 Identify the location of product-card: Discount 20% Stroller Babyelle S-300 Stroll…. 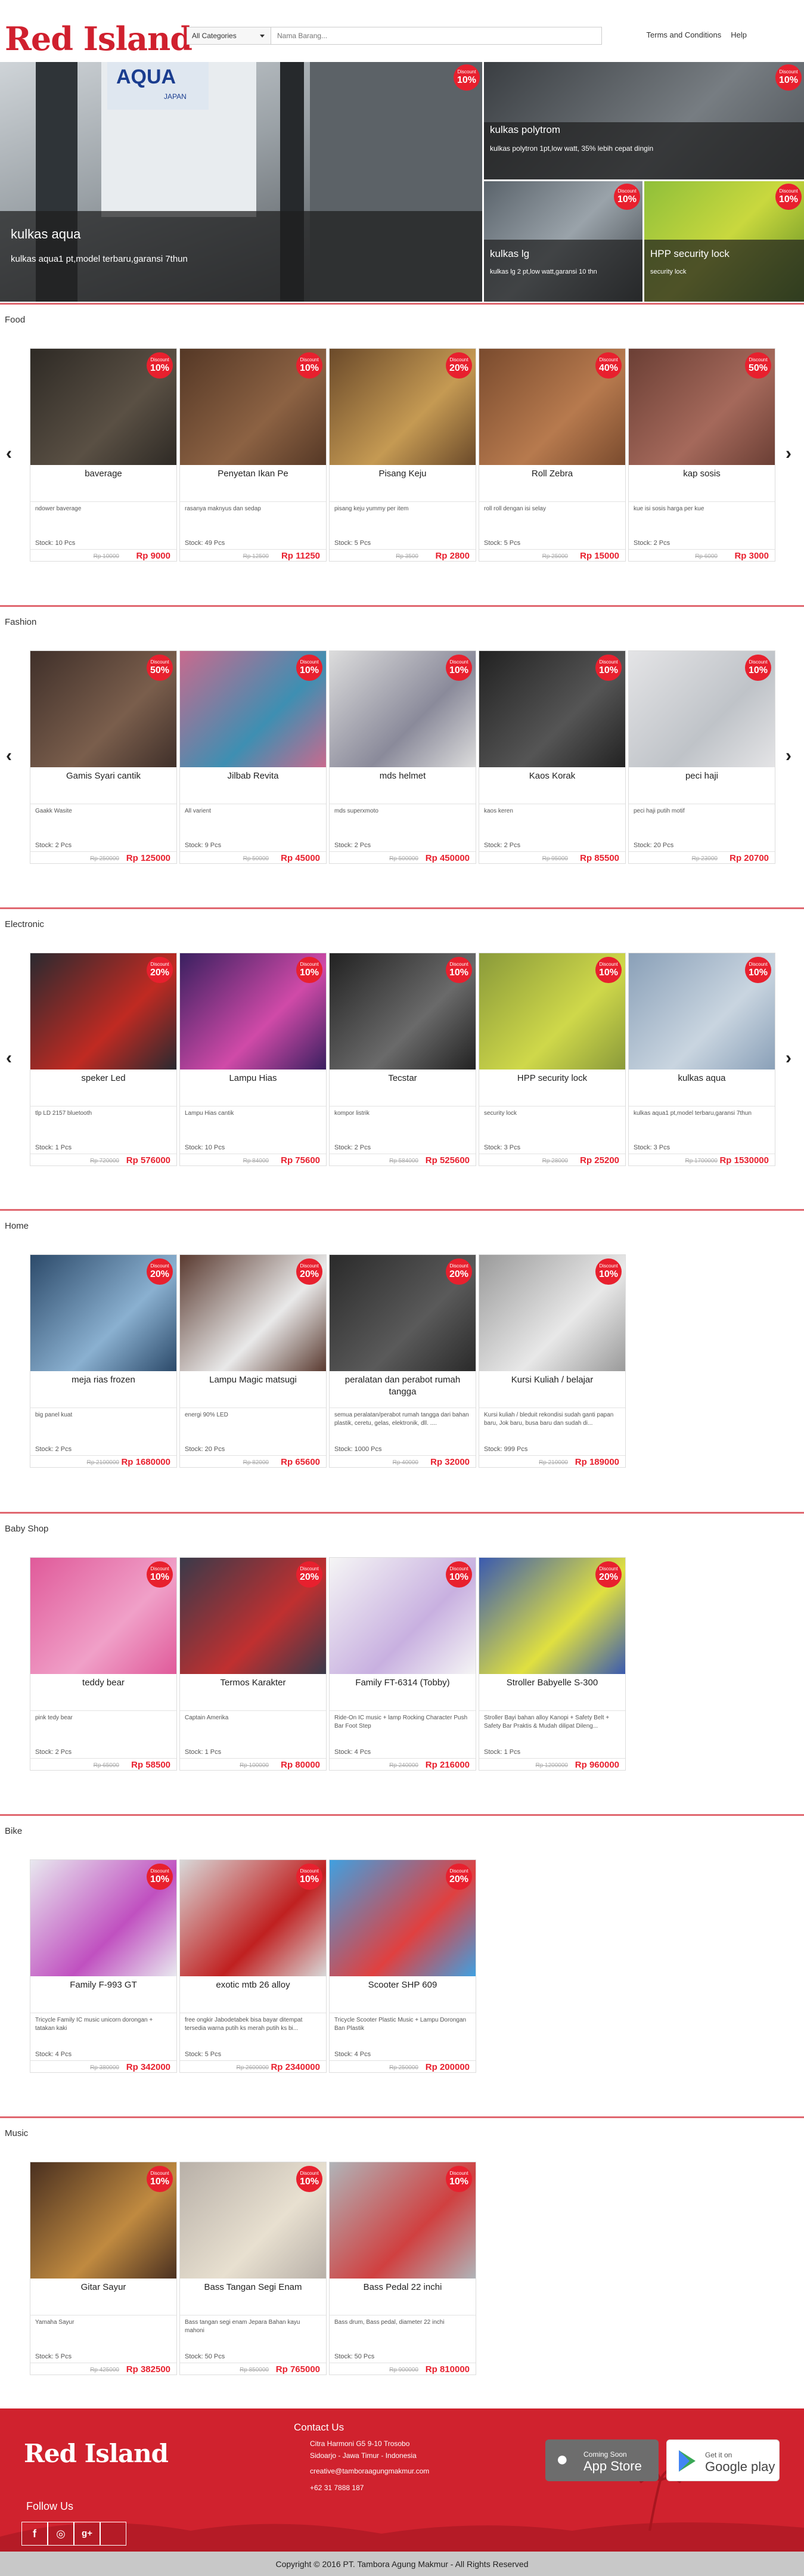
(553, 1664).